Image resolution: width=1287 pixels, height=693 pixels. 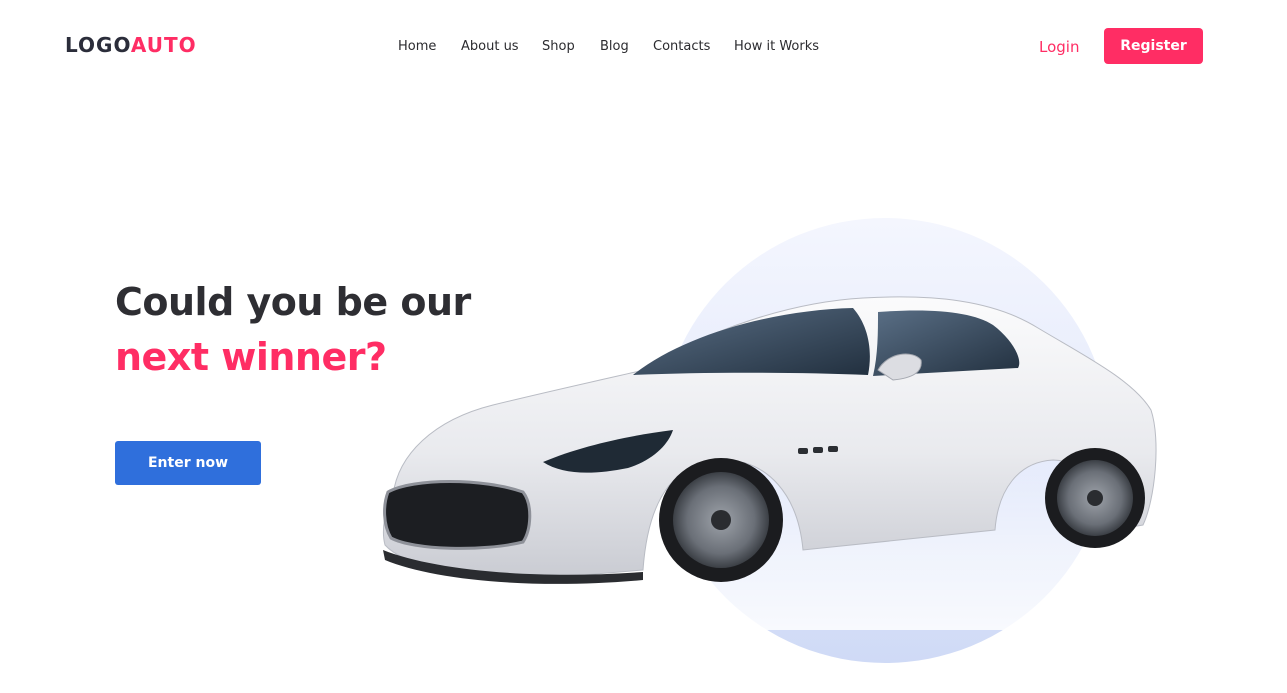 I want to click on nav-link-contacts: Contacts, so click(x=681, y=47).